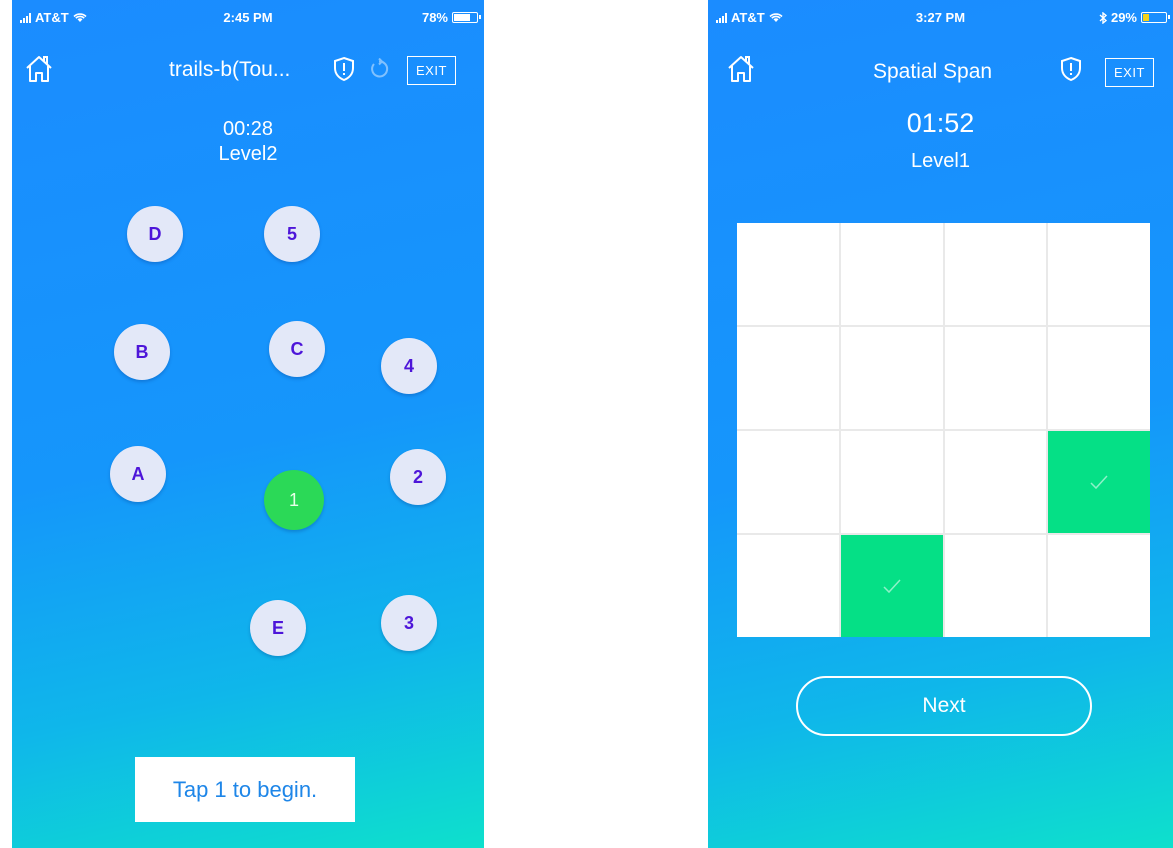 This screenshot has width=1173, height=848. What do you see at coordinates (1123, 17) in the screenshot?
I see `battery-percent: 29%` at bounding box center [1123, 17].